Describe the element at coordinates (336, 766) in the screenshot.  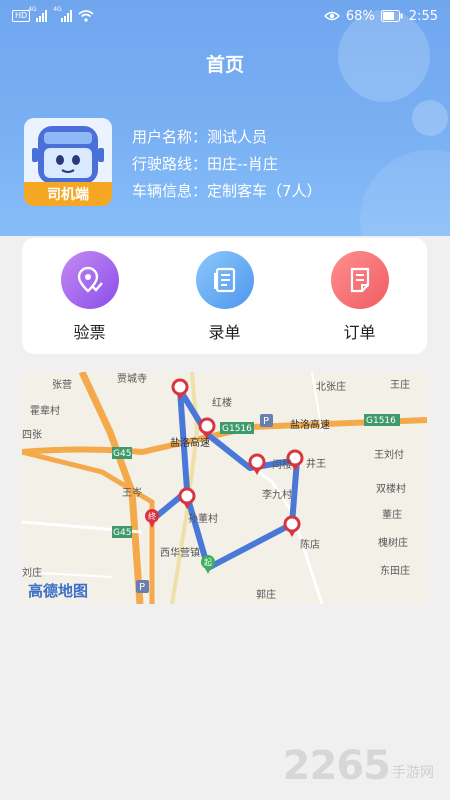
I see `watermark-number: 2265` at that location.